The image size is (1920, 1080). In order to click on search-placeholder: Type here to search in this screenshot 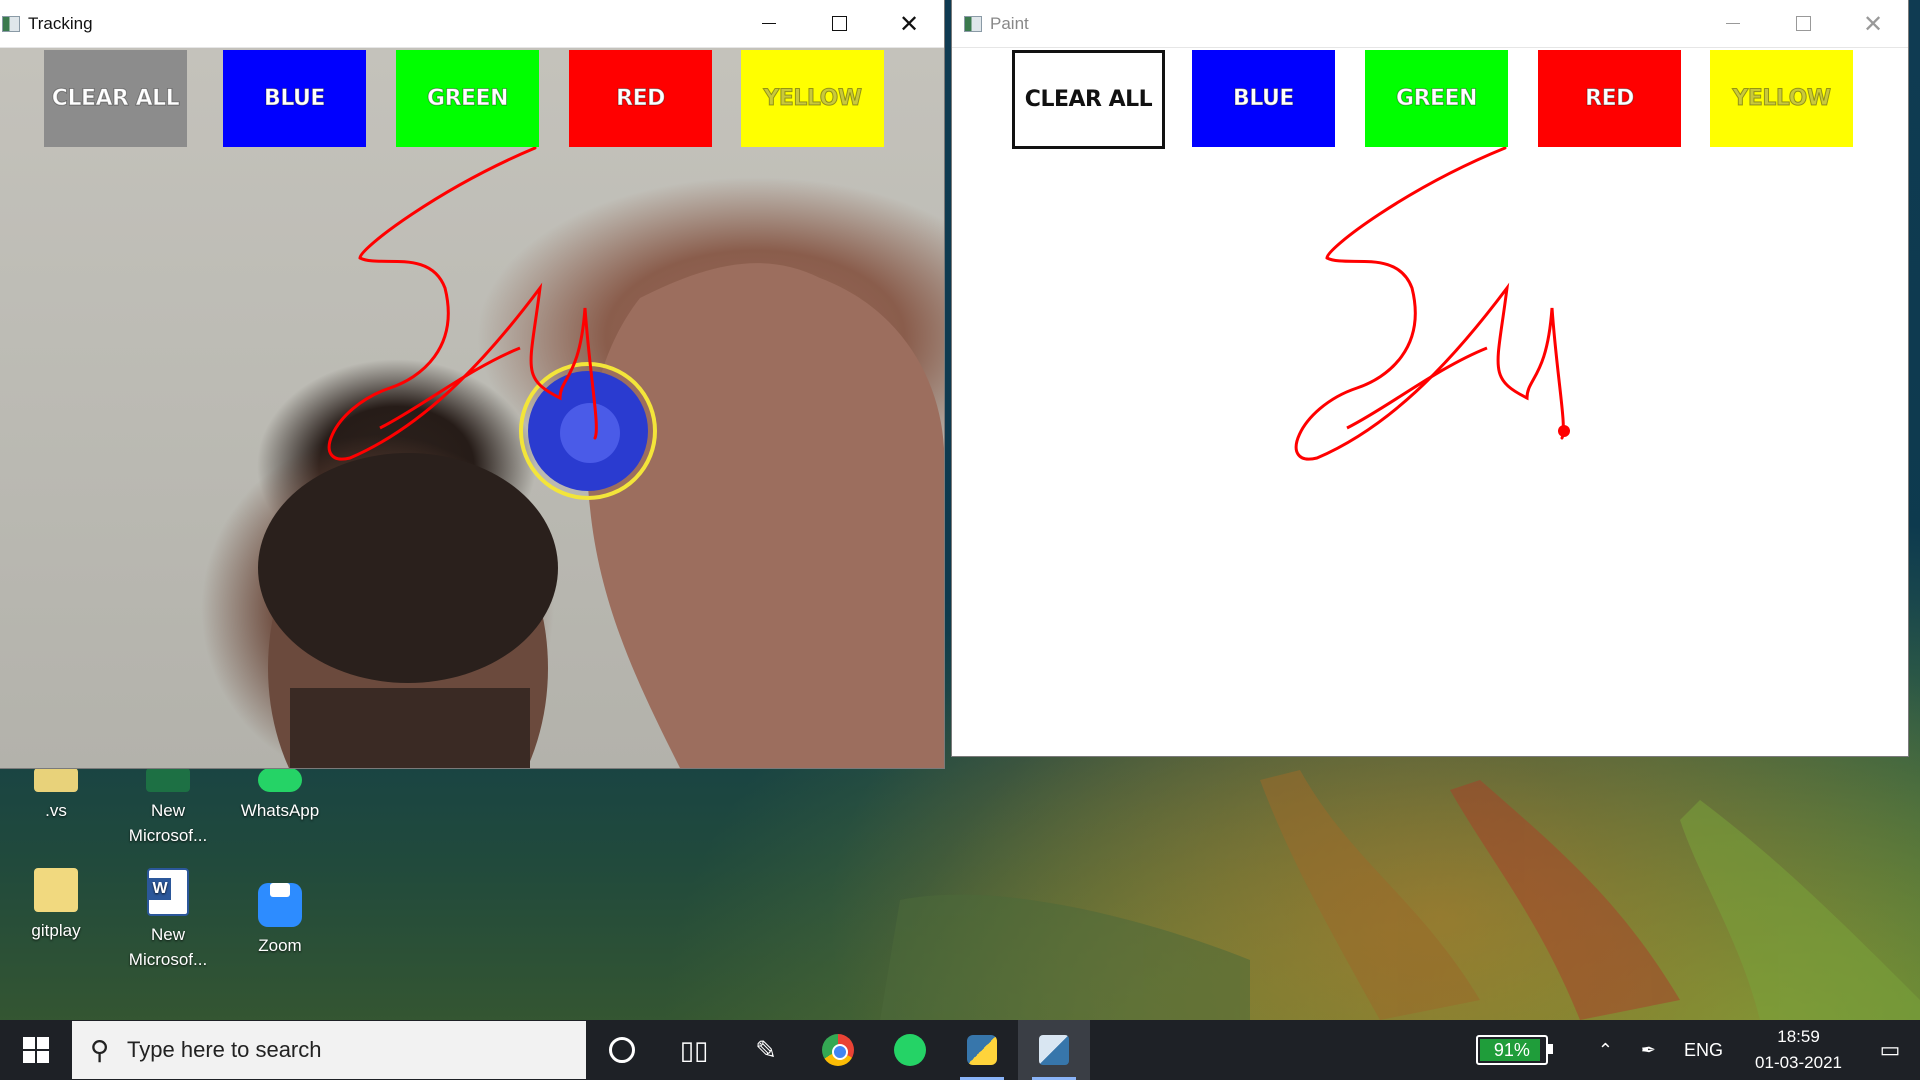, I will do `click(224, 1049)`.